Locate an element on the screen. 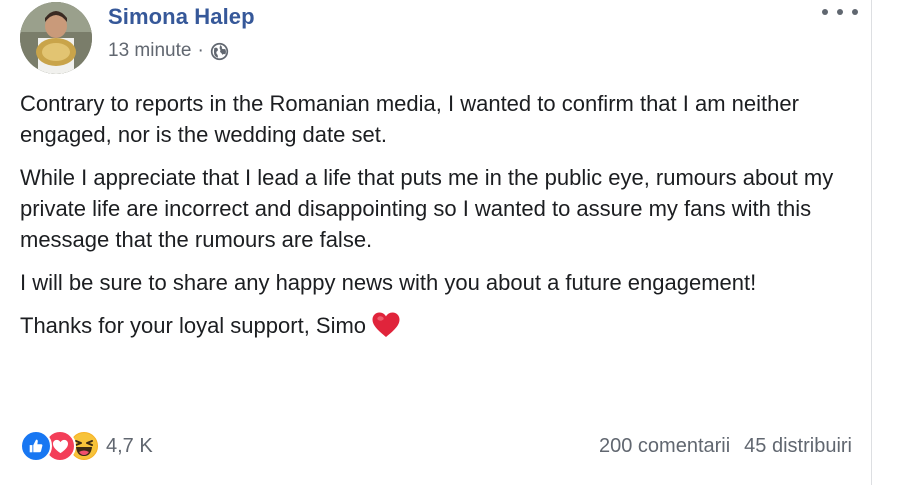 This screenshot has height=485, width=900. post-meta: 13 minute · is located at coordinates (168, 51).